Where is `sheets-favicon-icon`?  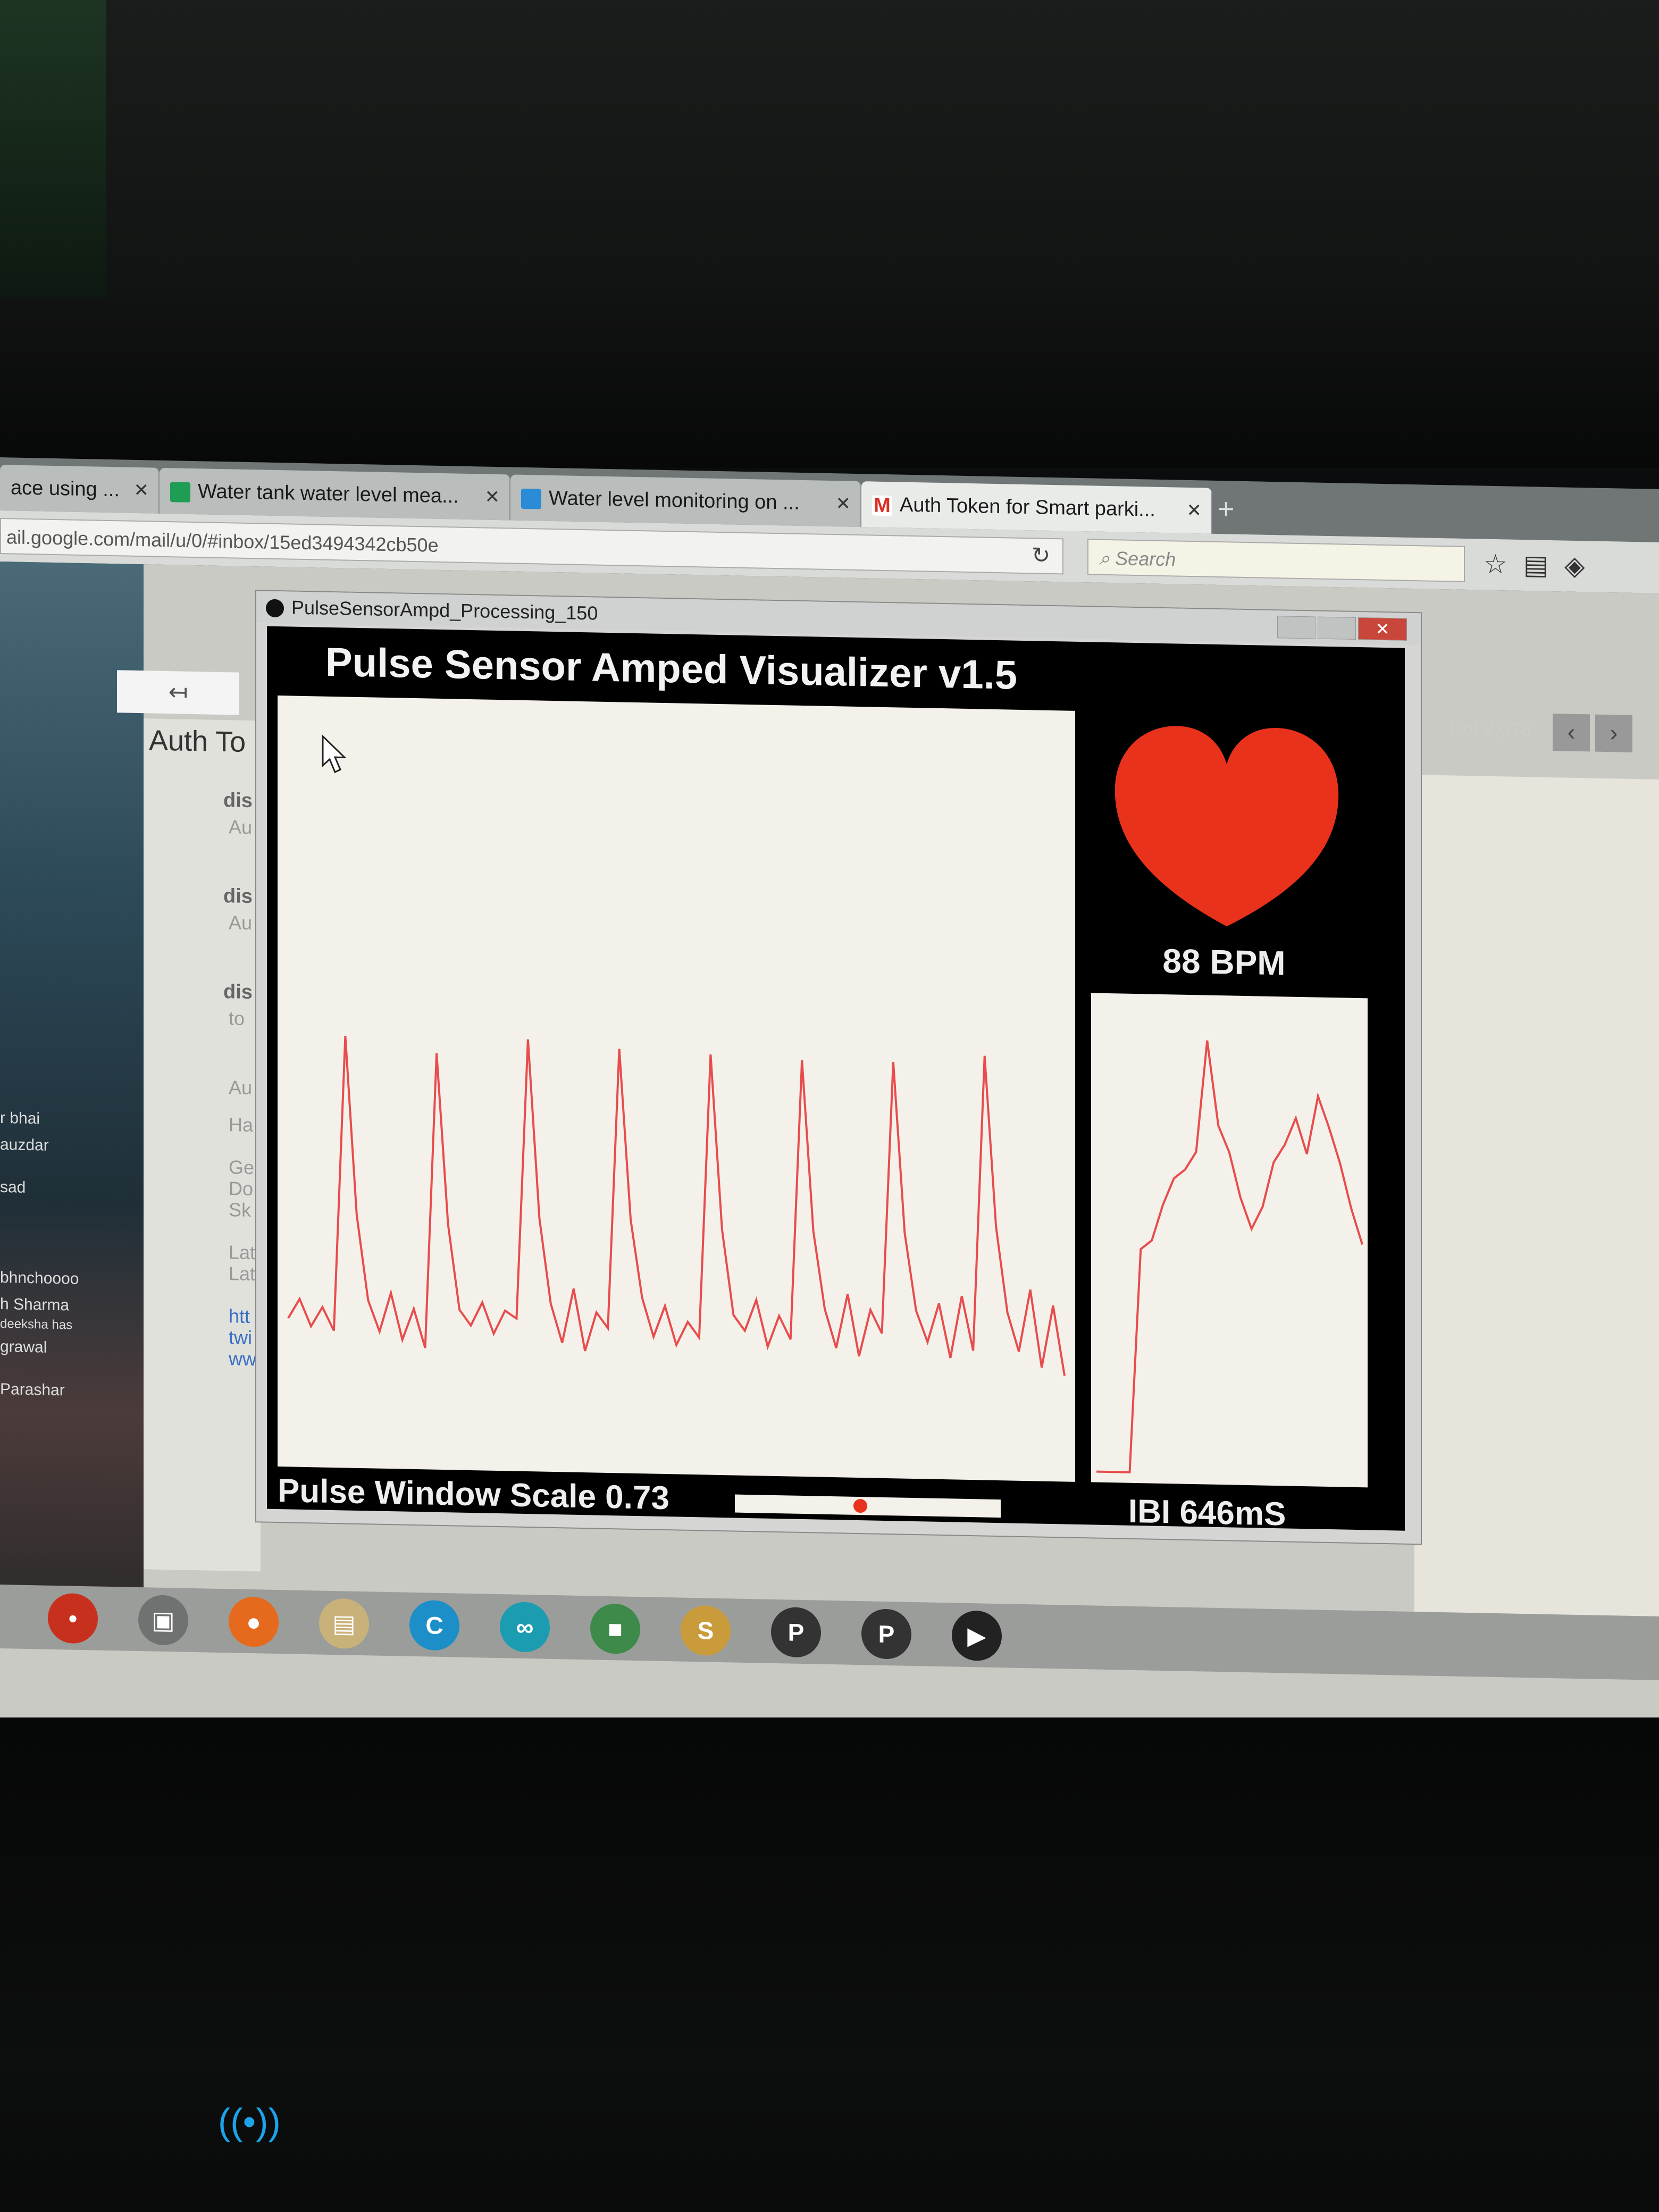 sheets-favicon-icon is located at coordinates (180, 492).